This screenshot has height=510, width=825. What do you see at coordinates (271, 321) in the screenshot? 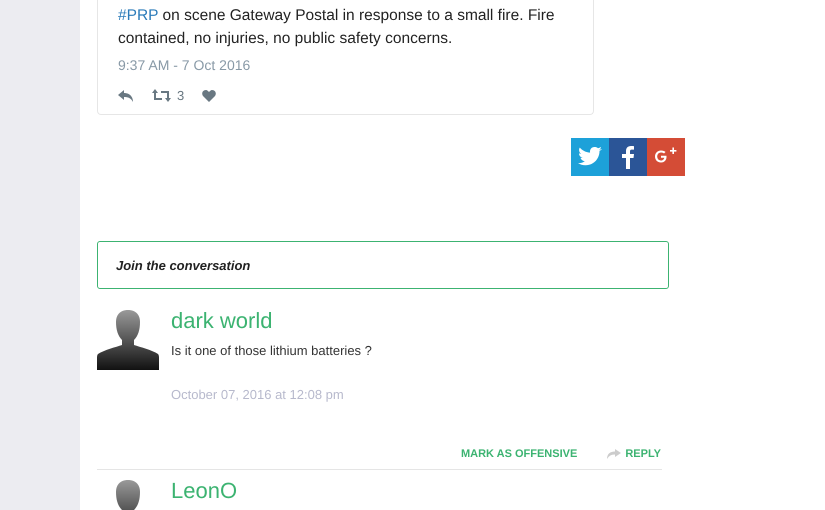
I see `comment-author: dark world` at bounding box center [271, 321].